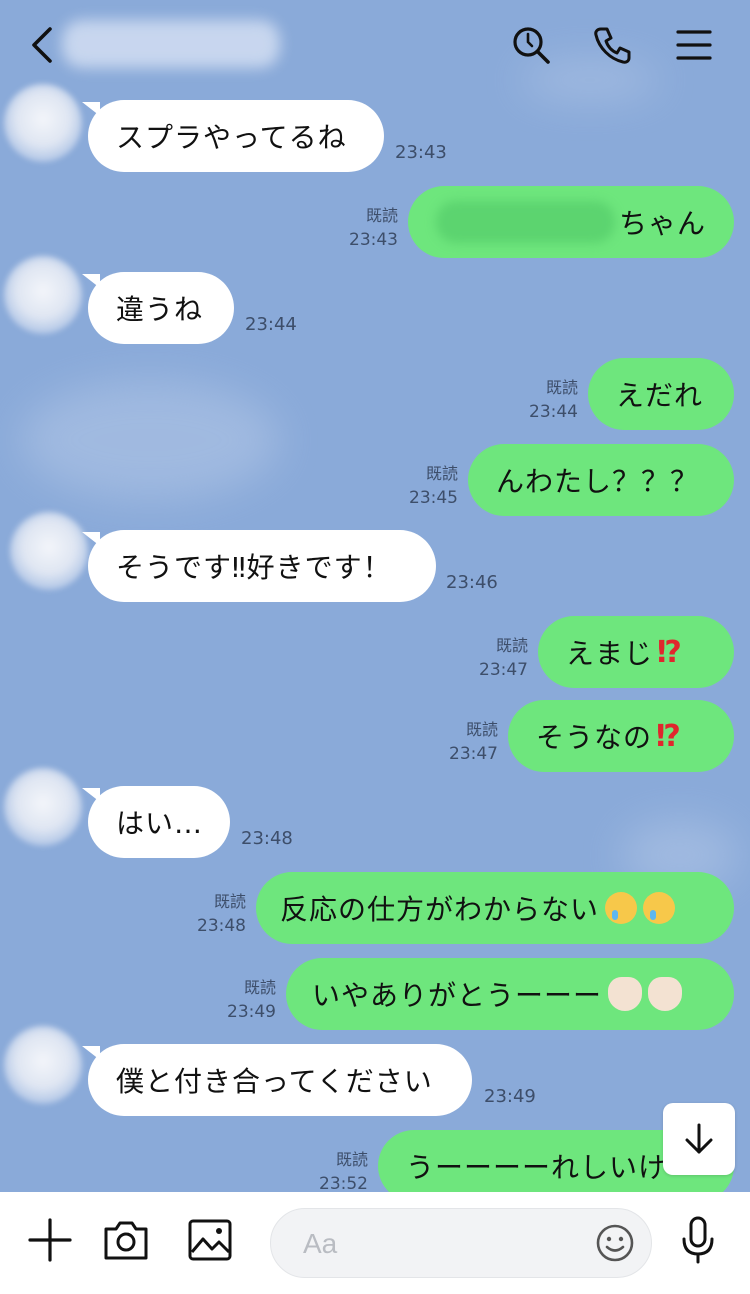  What do you see at coordinates (231, 137) in the screenshot?
I see `message-text: スプラやってるね` at bounding box center [231, 137].